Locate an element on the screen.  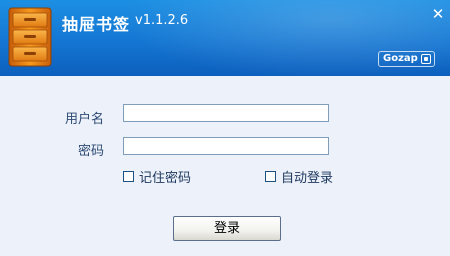
remember-password-option: 记住密码 is located at coordinates (157, 176).